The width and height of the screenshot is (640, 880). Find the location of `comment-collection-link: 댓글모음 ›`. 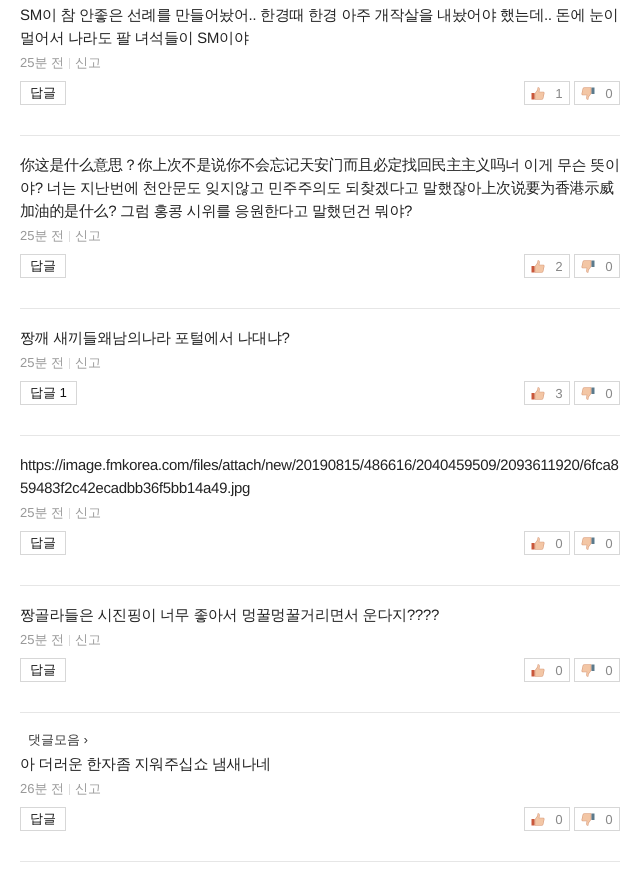

comment-collection-link: 댓글모음 › is located at coordinates (58, 740).